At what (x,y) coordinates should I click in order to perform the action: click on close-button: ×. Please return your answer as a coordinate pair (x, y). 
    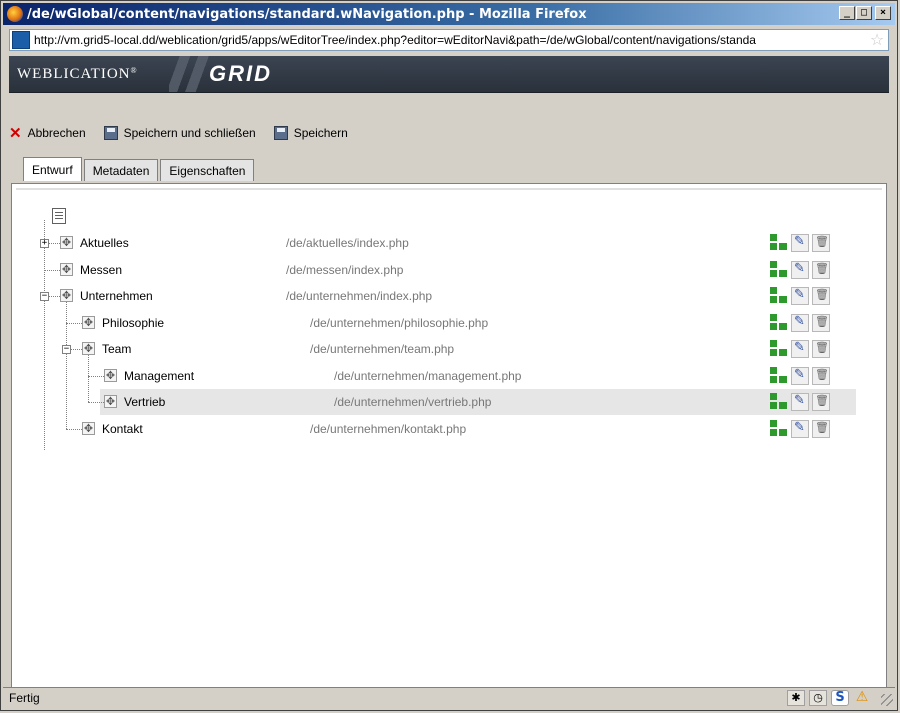
    Looking at the image, I should click on (883, 13).